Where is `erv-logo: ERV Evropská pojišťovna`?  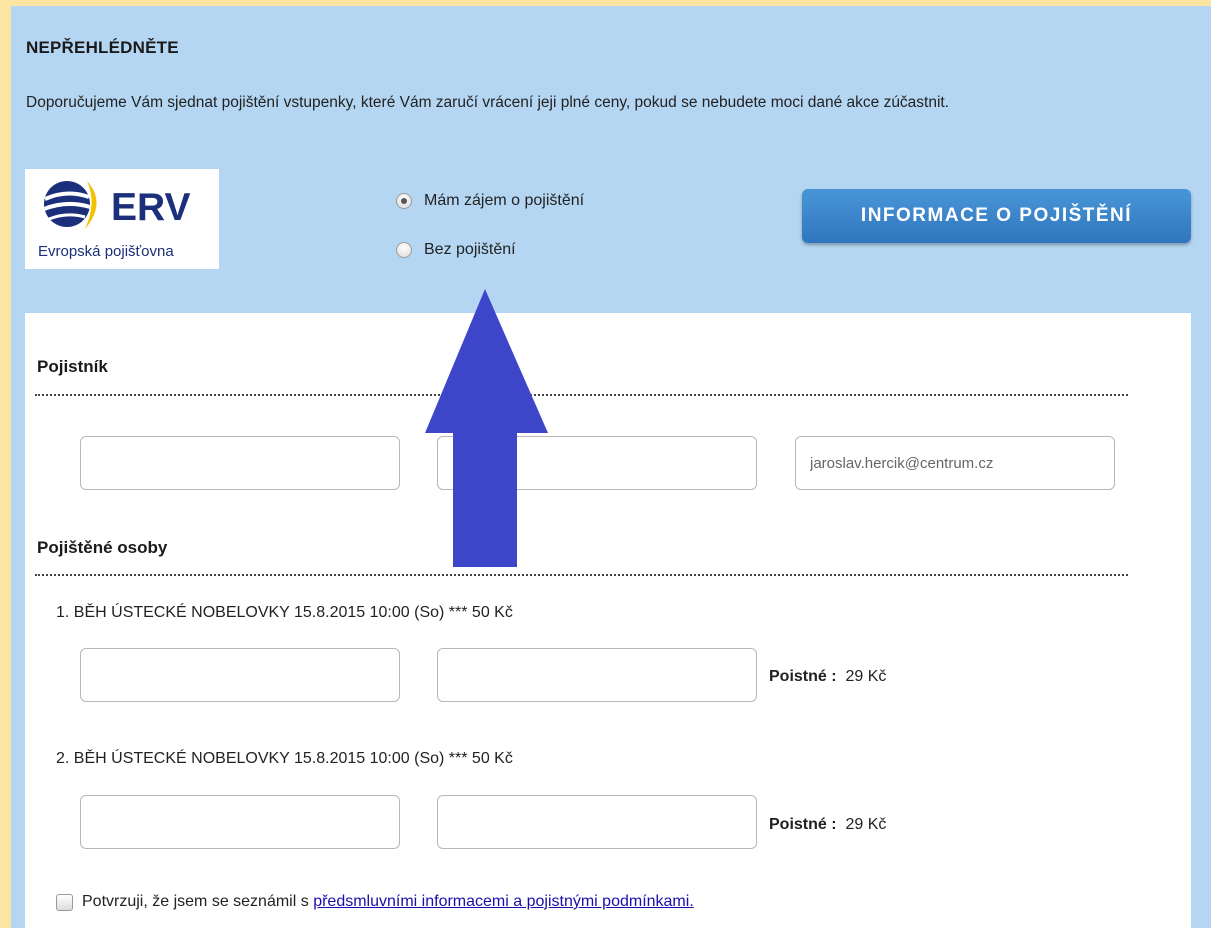 erv-logo: ERV Evropská pojišťovna is located at coordinates (122, 219).